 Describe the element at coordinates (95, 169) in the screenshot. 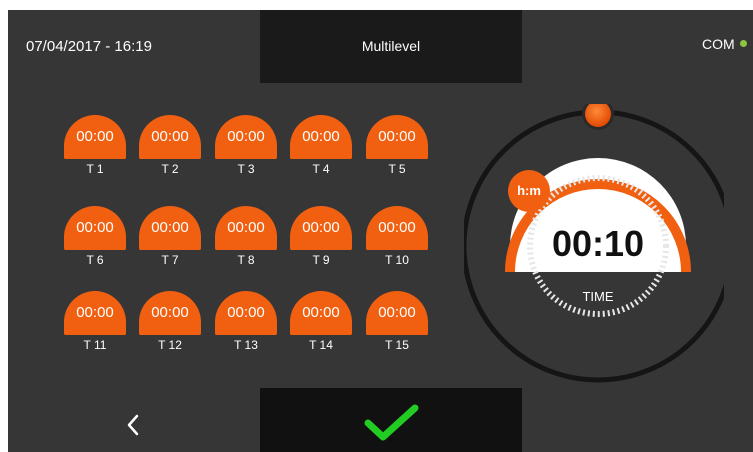

I see `timer-label: T 1` at that location.